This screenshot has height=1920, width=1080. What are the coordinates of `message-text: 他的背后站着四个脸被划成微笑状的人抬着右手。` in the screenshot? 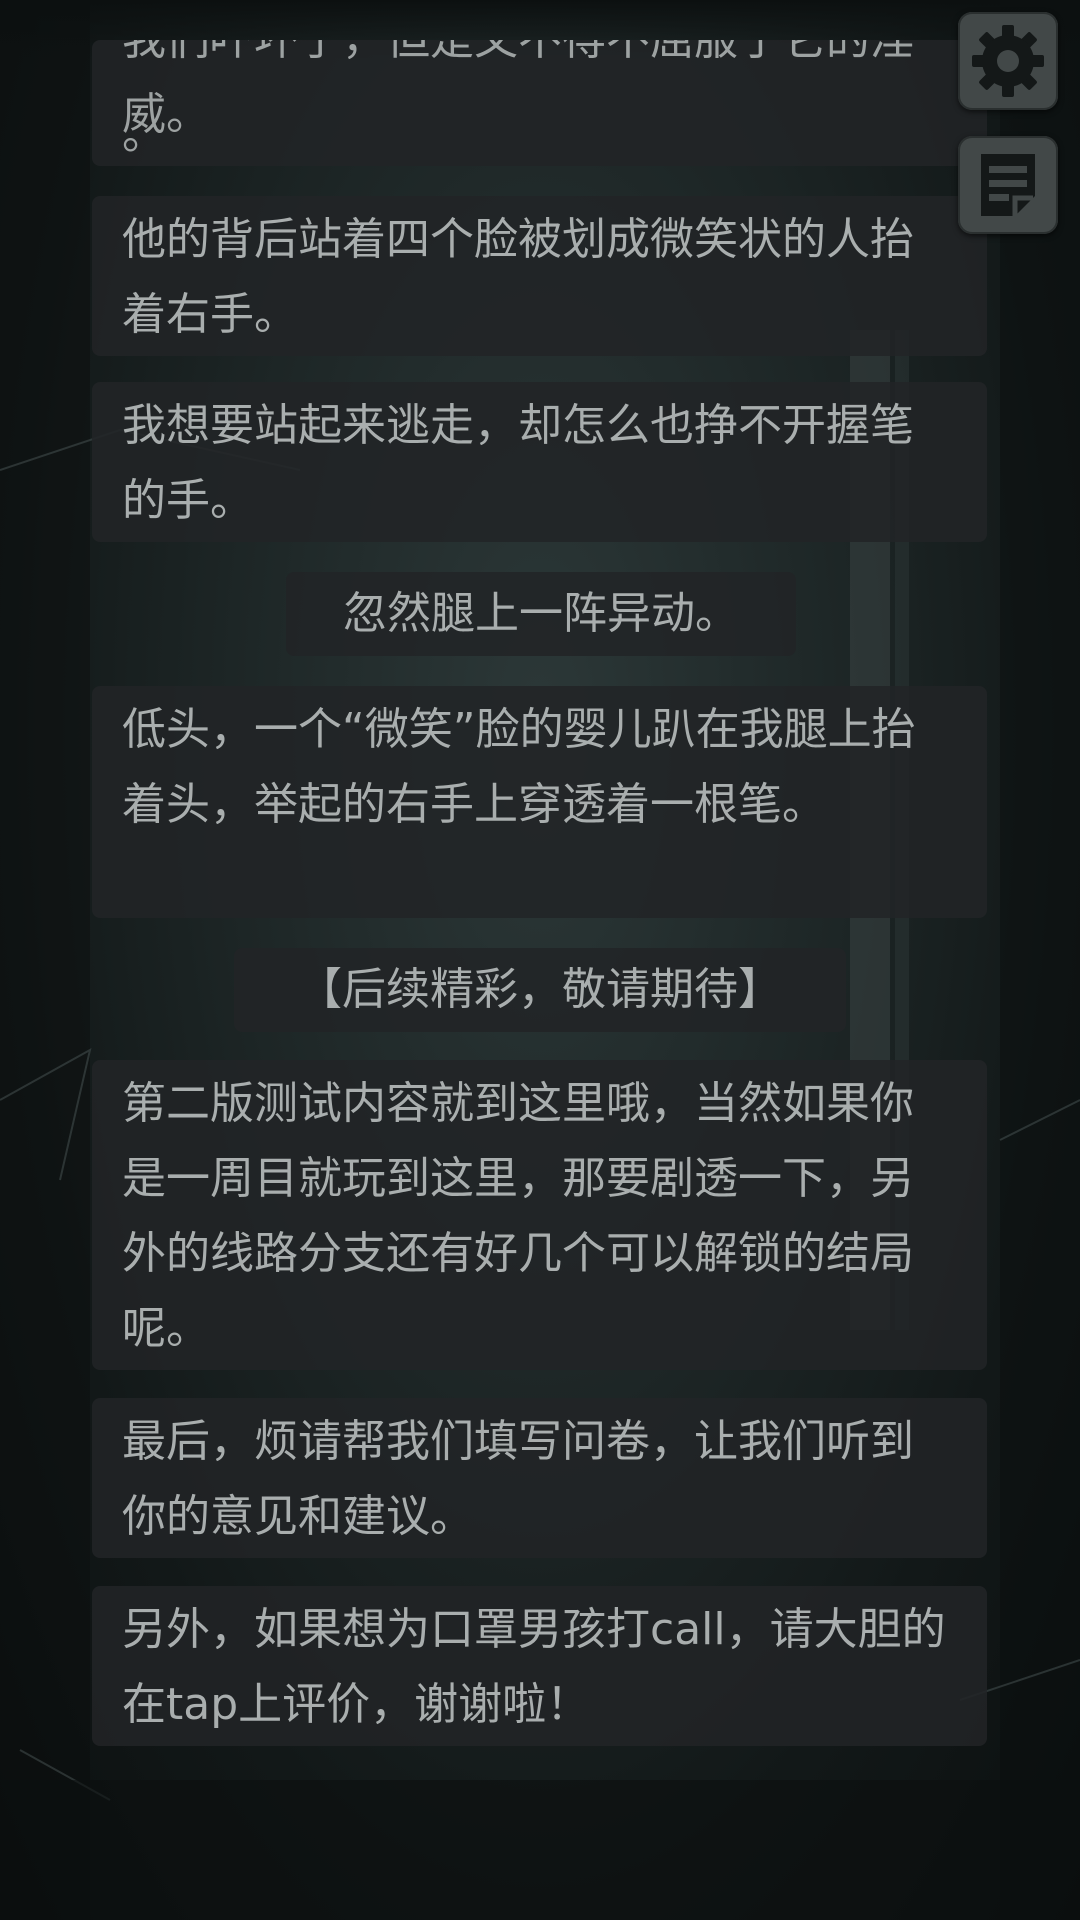 It's located at (518, 277).